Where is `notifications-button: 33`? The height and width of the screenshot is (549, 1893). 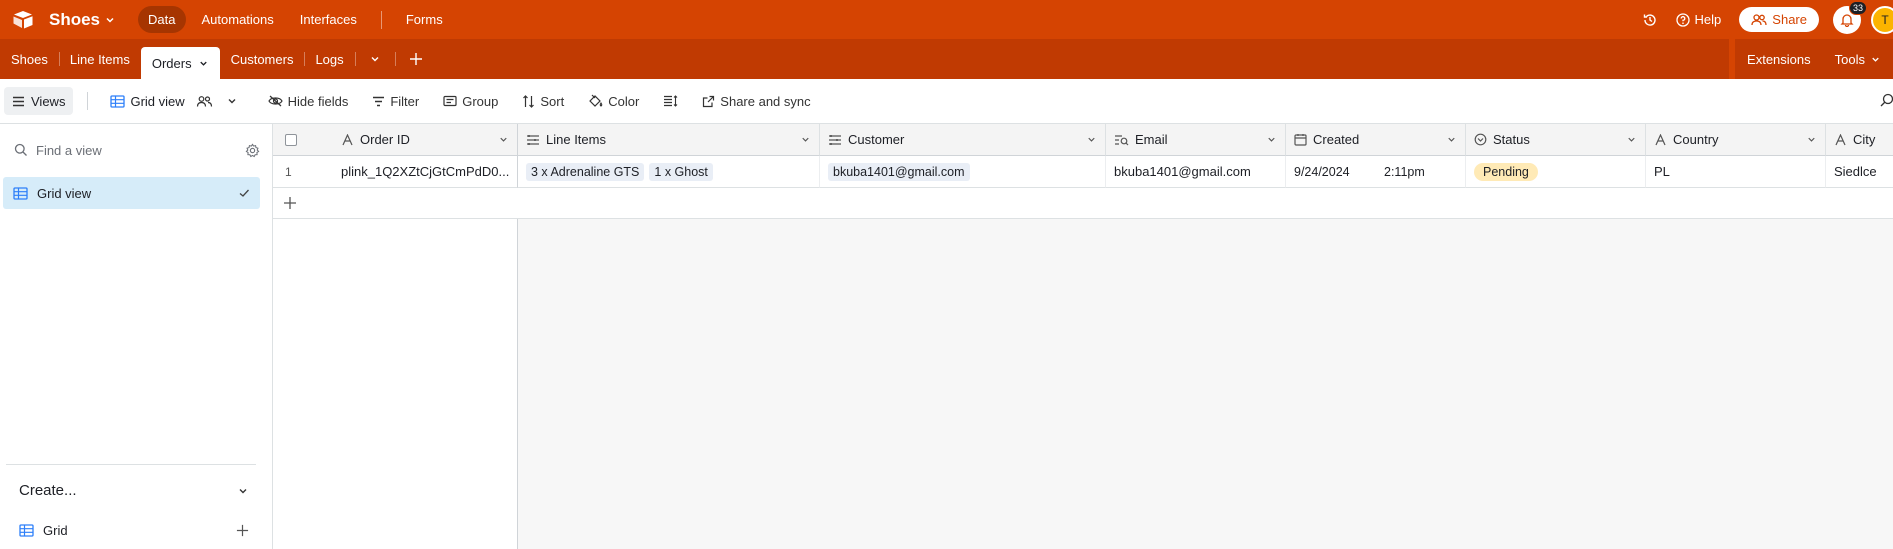 notifications-button: 33 is located at coordinates (1850, 17).